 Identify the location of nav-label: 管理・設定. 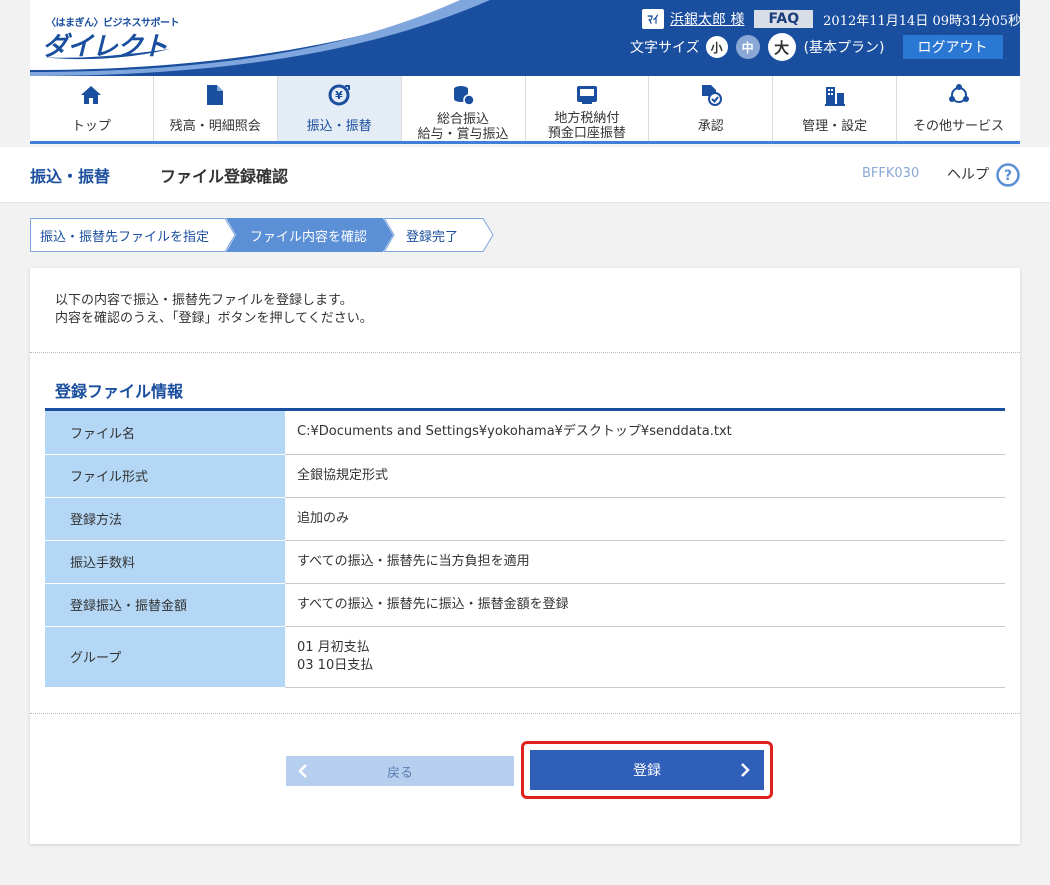
(835, 126).